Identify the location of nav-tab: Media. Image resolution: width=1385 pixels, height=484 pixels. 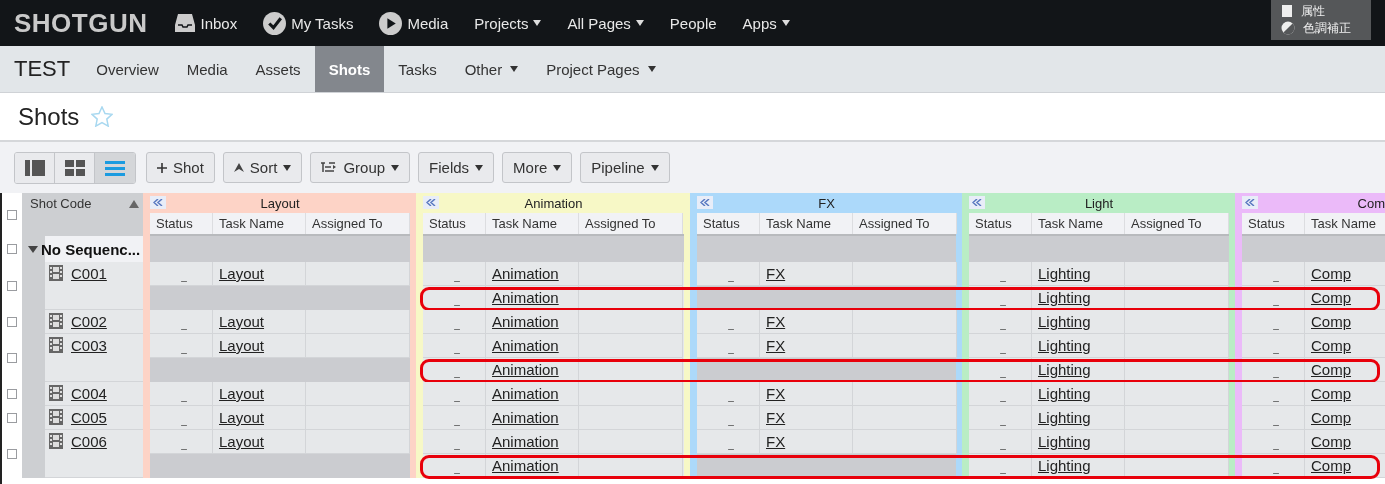
(207, 69).